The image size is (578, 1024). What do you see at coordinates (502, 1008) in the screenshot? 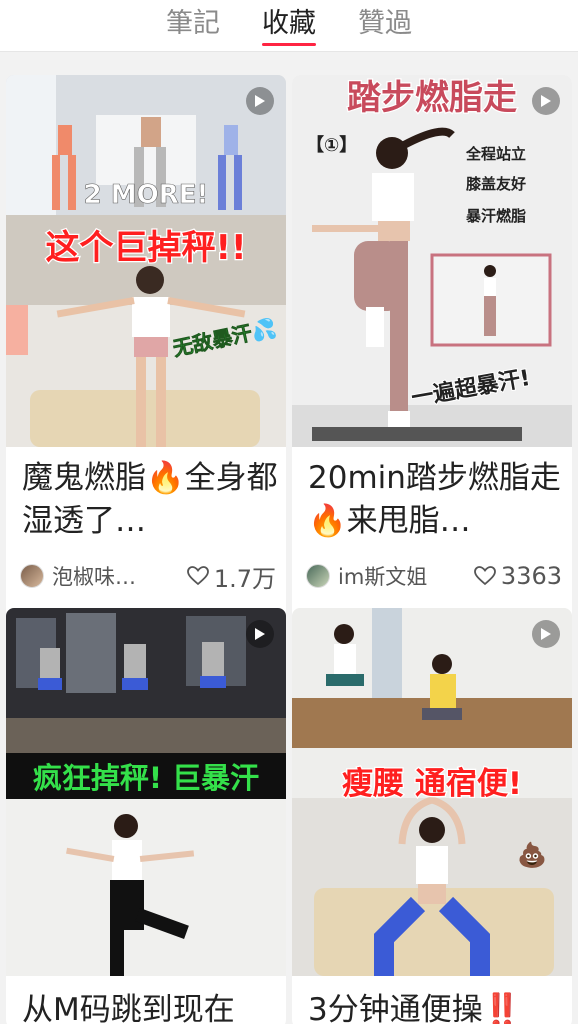
I see `double-exclamation-emoji: ‼️` at bounding box center [502, 1008].